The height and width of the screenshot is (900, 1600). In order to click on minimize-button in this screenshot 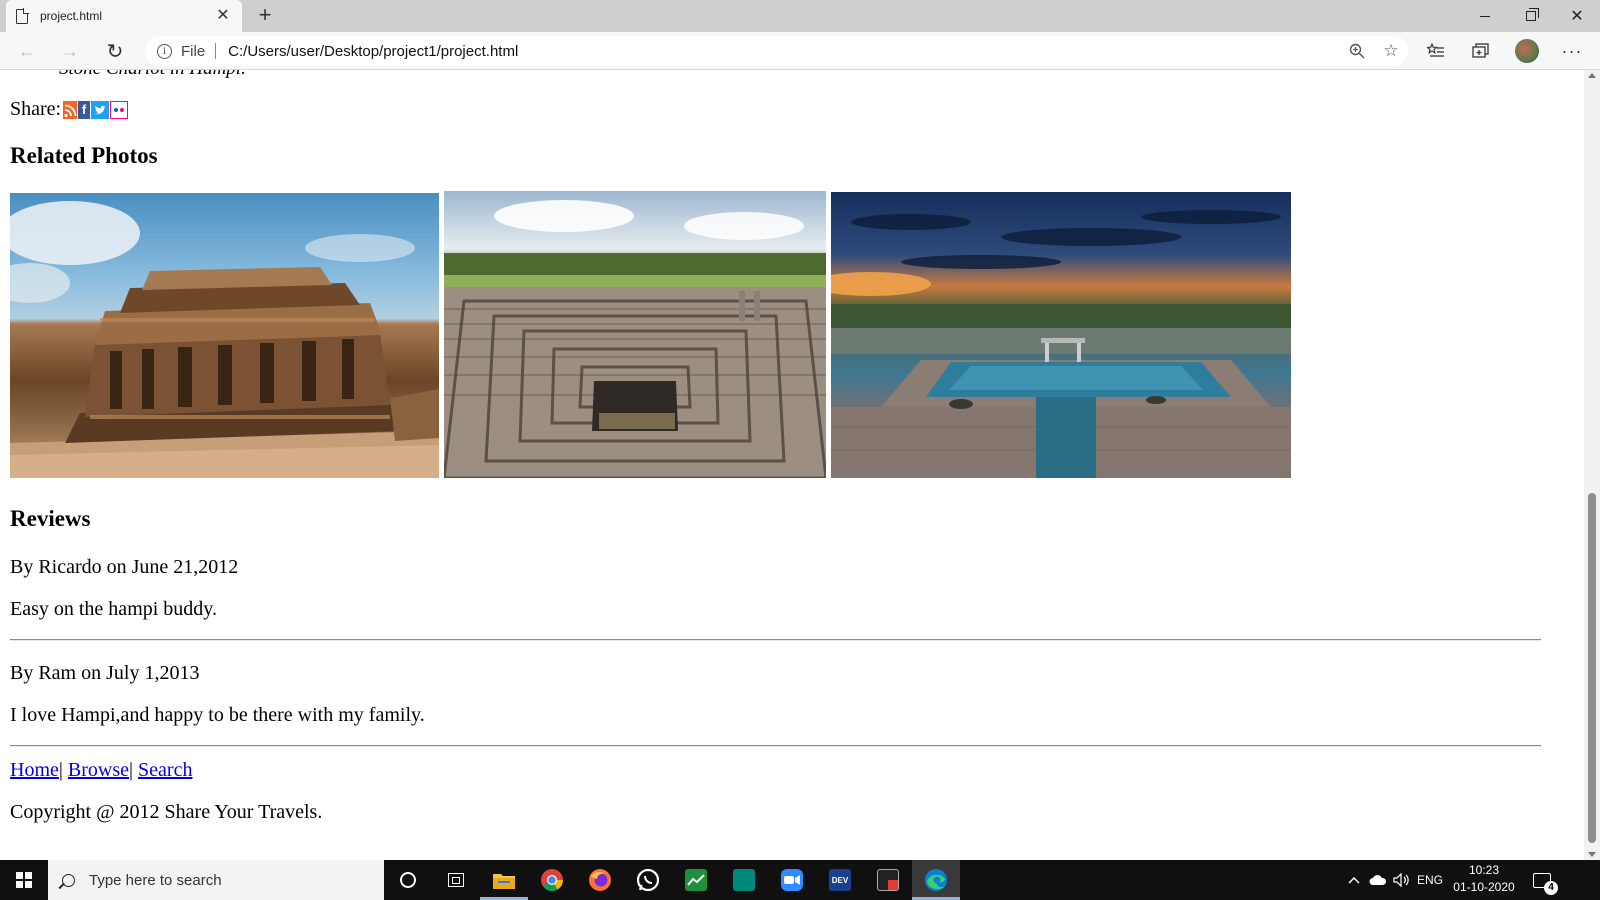, I will do `click(1485, 16)`.